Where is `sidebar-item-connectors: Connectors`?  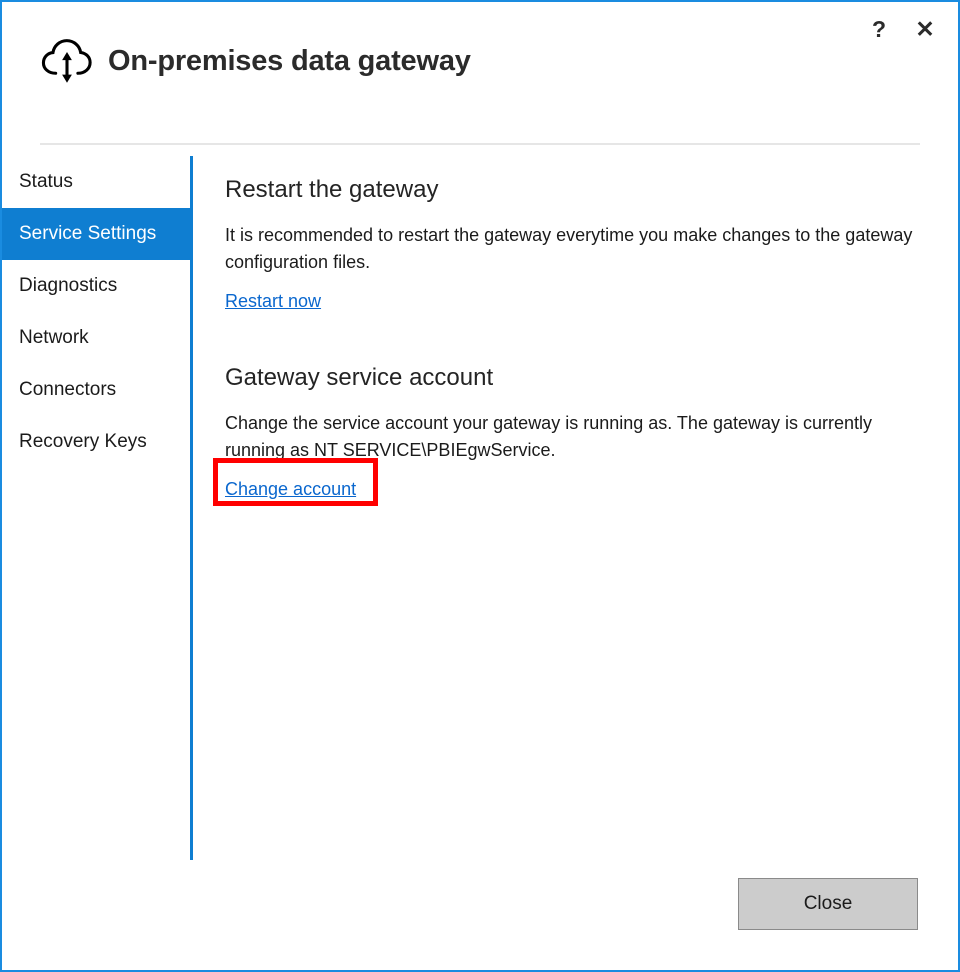
sidebar-item-connectors: Connectors is located at coordinates (96, 390).